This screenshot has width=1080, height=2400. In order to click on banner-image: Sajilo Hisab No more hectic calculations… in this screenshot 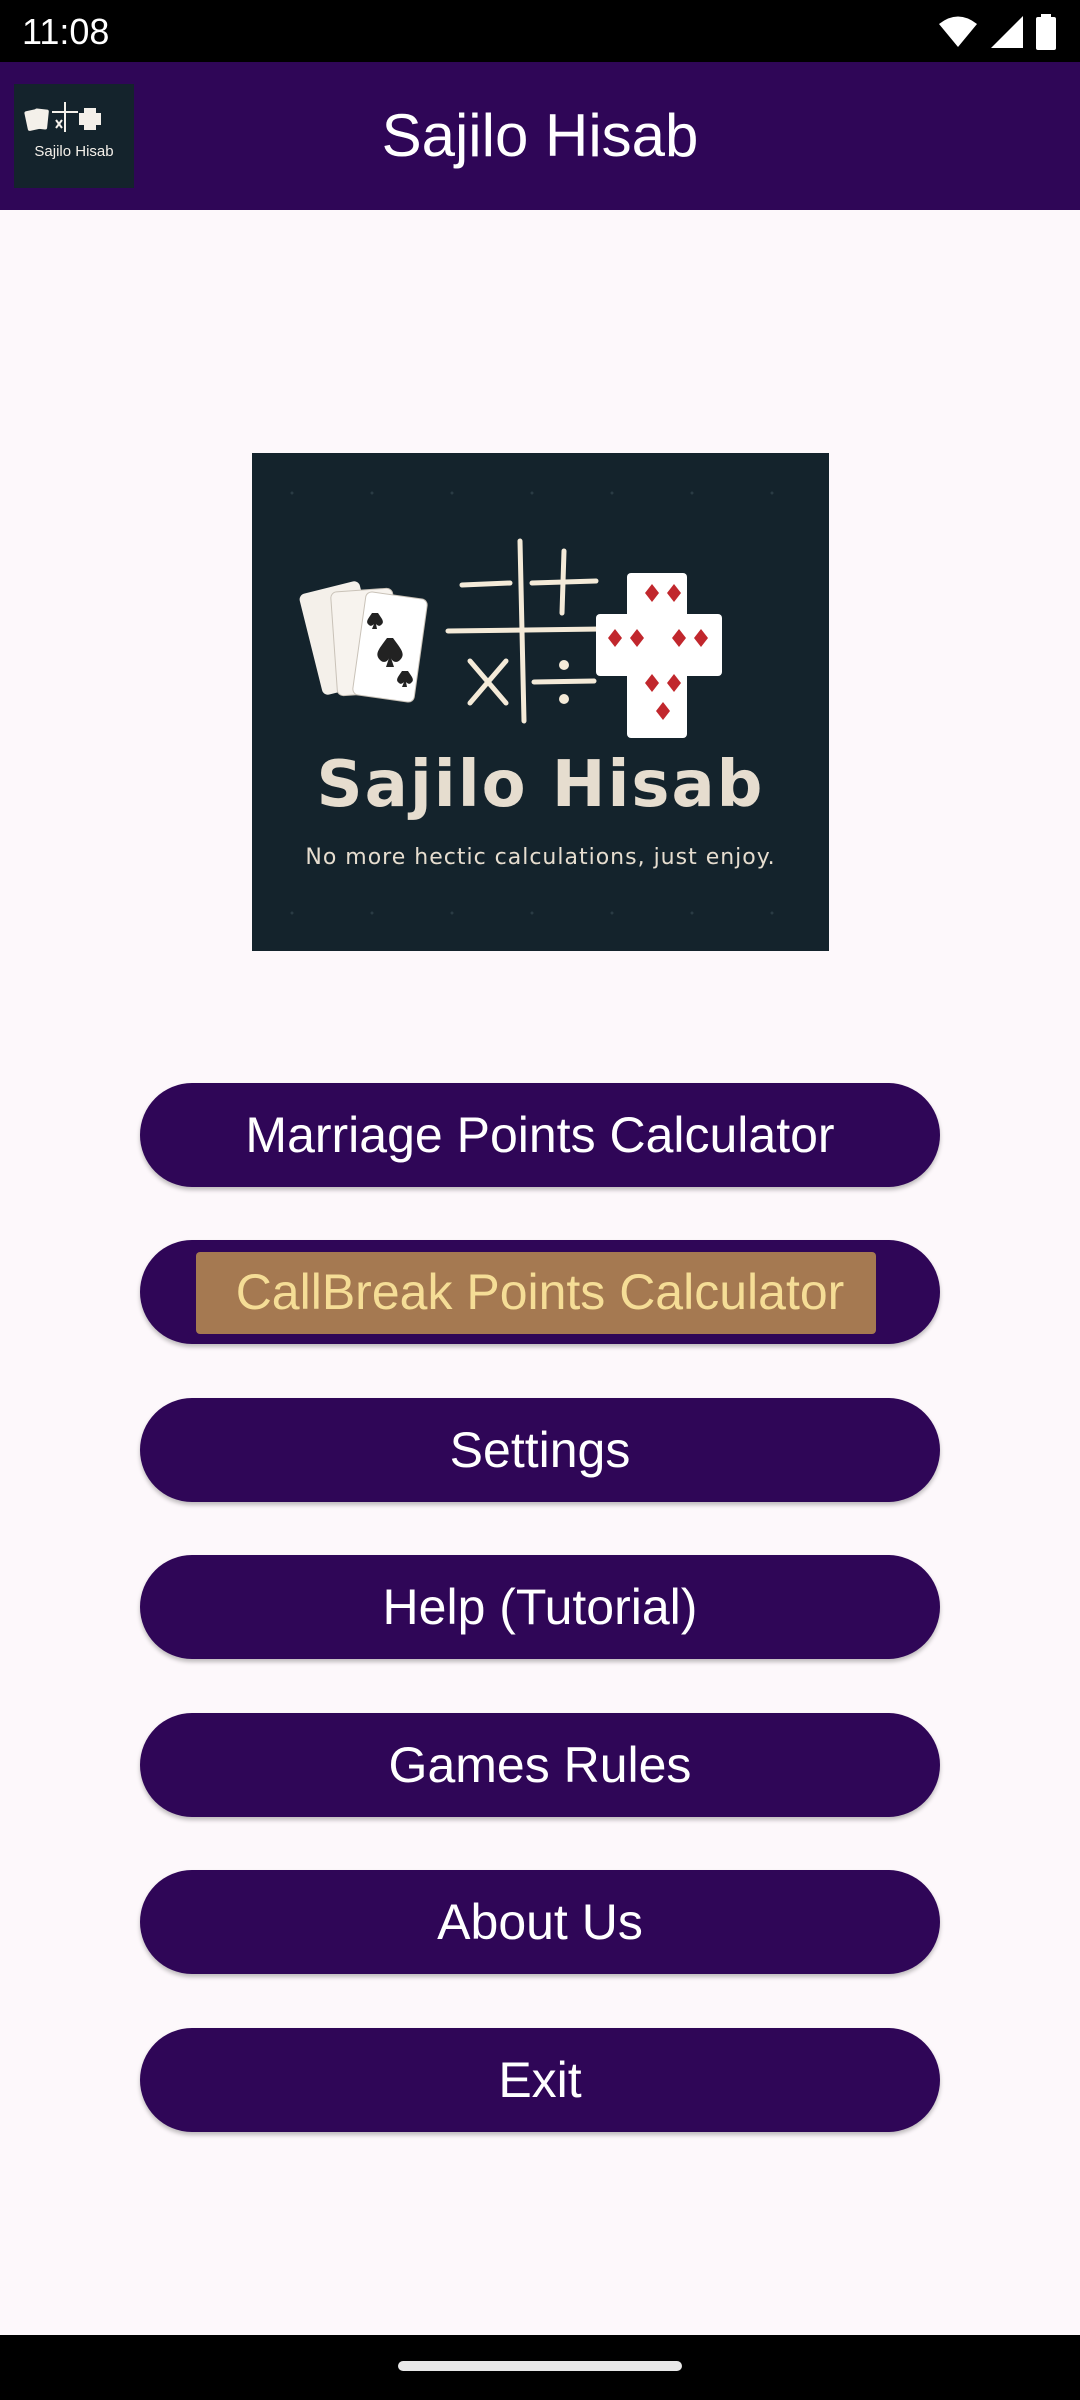, I will do `click(540, 702)`.